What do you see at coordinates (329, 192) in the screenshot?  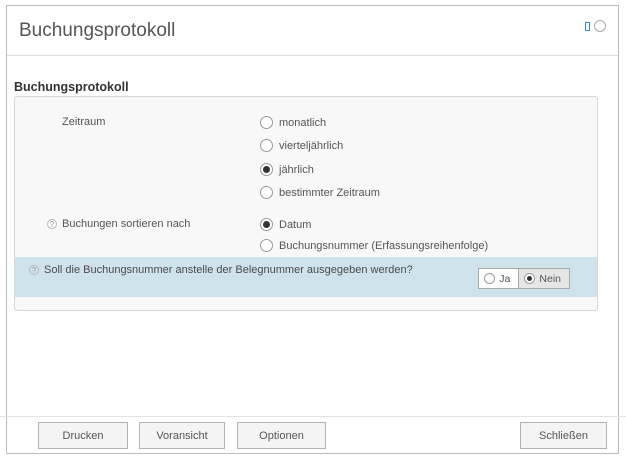 I see `radio-label: bestimmter Zeitraum` at bounding box center [329, 192].